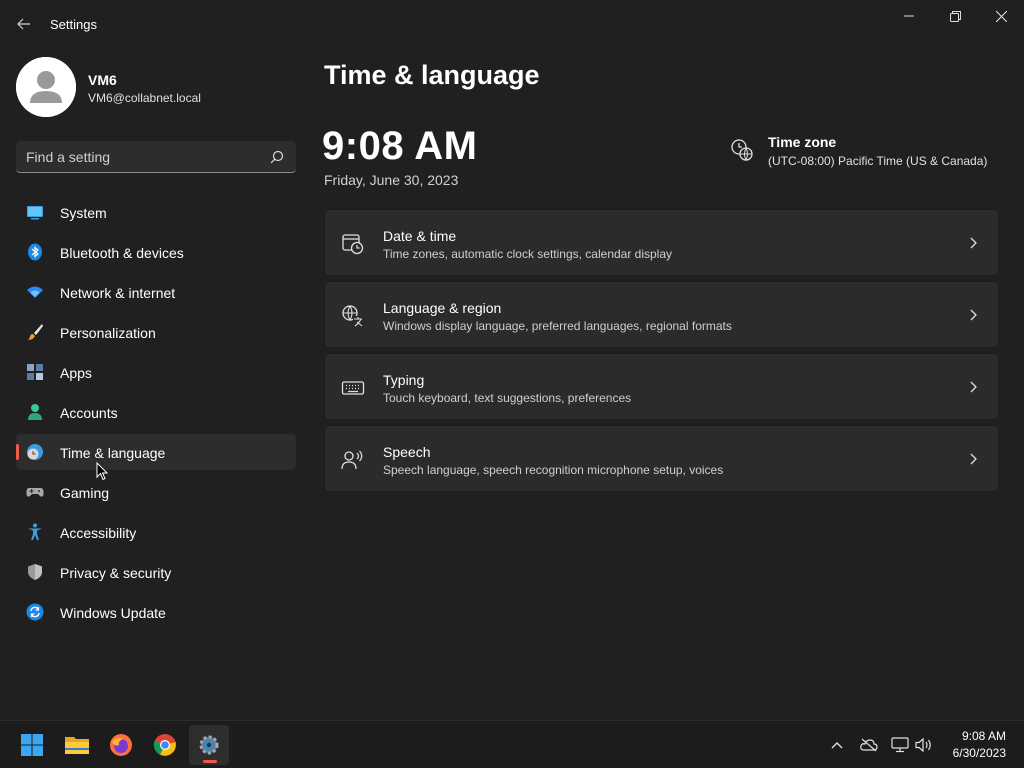  I want to click on search-box, so click(156, 157).